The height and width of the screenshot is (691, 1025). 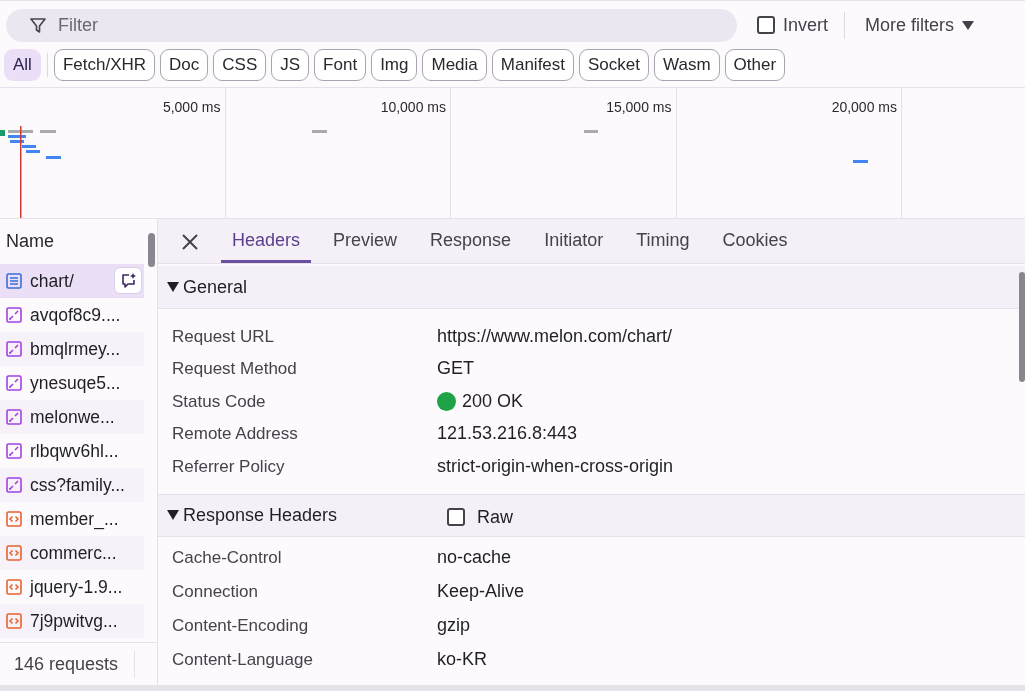 I want to click on filter-chip: All, so click(x=22, y=65).